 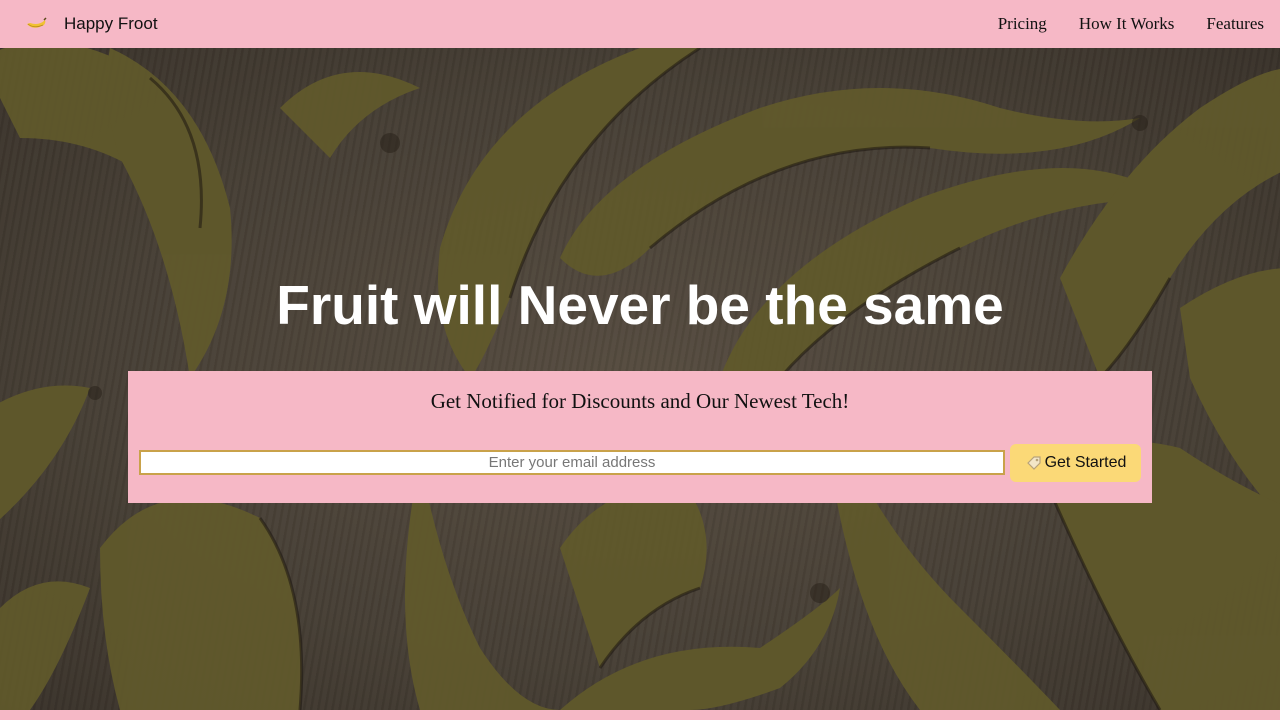 I want to click on footer-strip, so click(x=640, y=715).